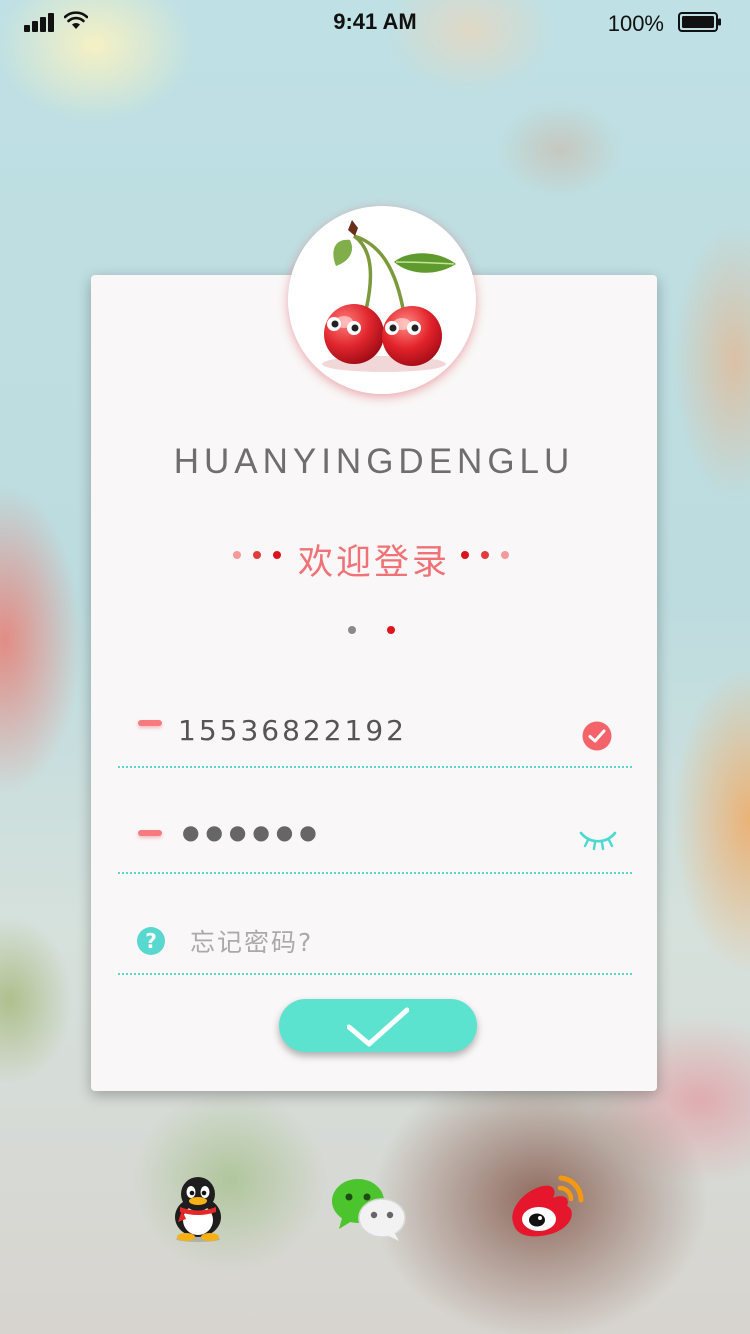  Describe the element at coordinates (699, 22) in the screenshot. I see `battery-icon` at that location.